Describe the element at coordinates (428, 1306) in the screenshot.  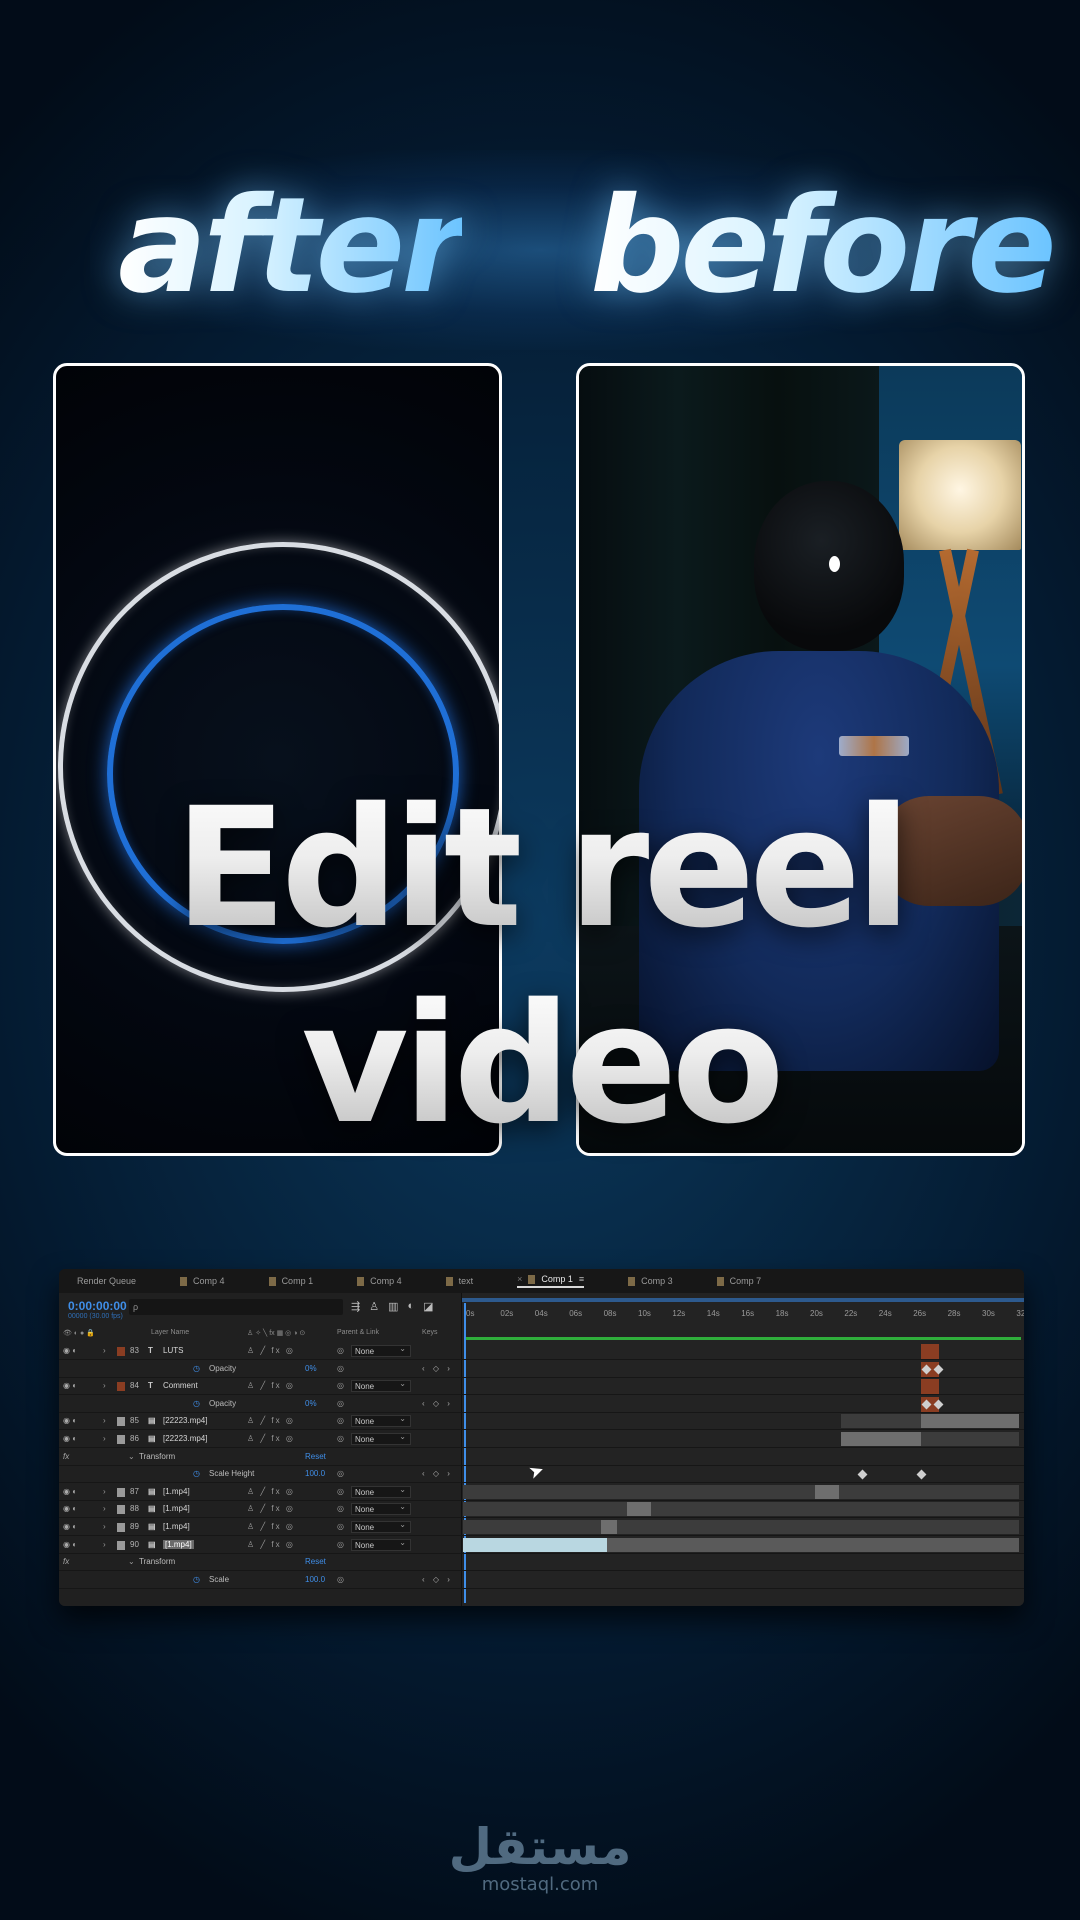
I see `graph-editor-icon: ◪` at that location.